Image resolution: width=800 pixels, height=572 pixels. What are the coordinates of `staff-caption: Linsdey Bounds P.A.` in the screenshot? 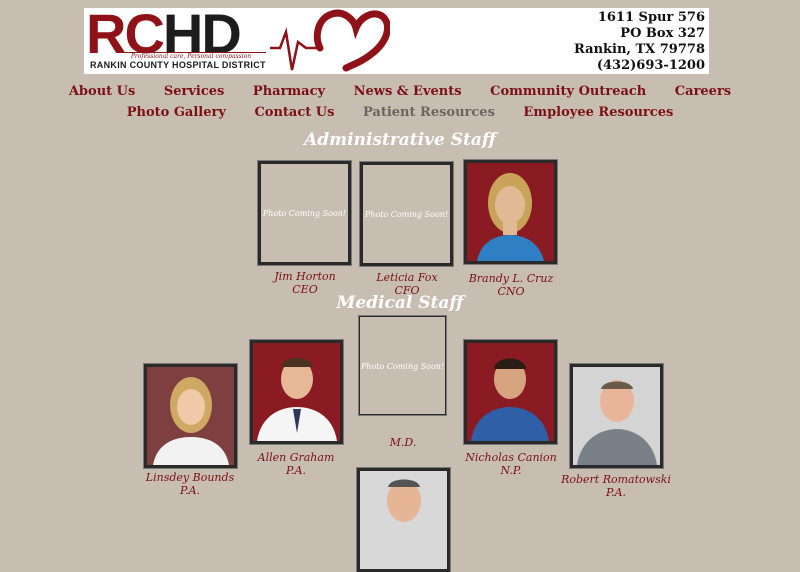 It's located at (190, 484).